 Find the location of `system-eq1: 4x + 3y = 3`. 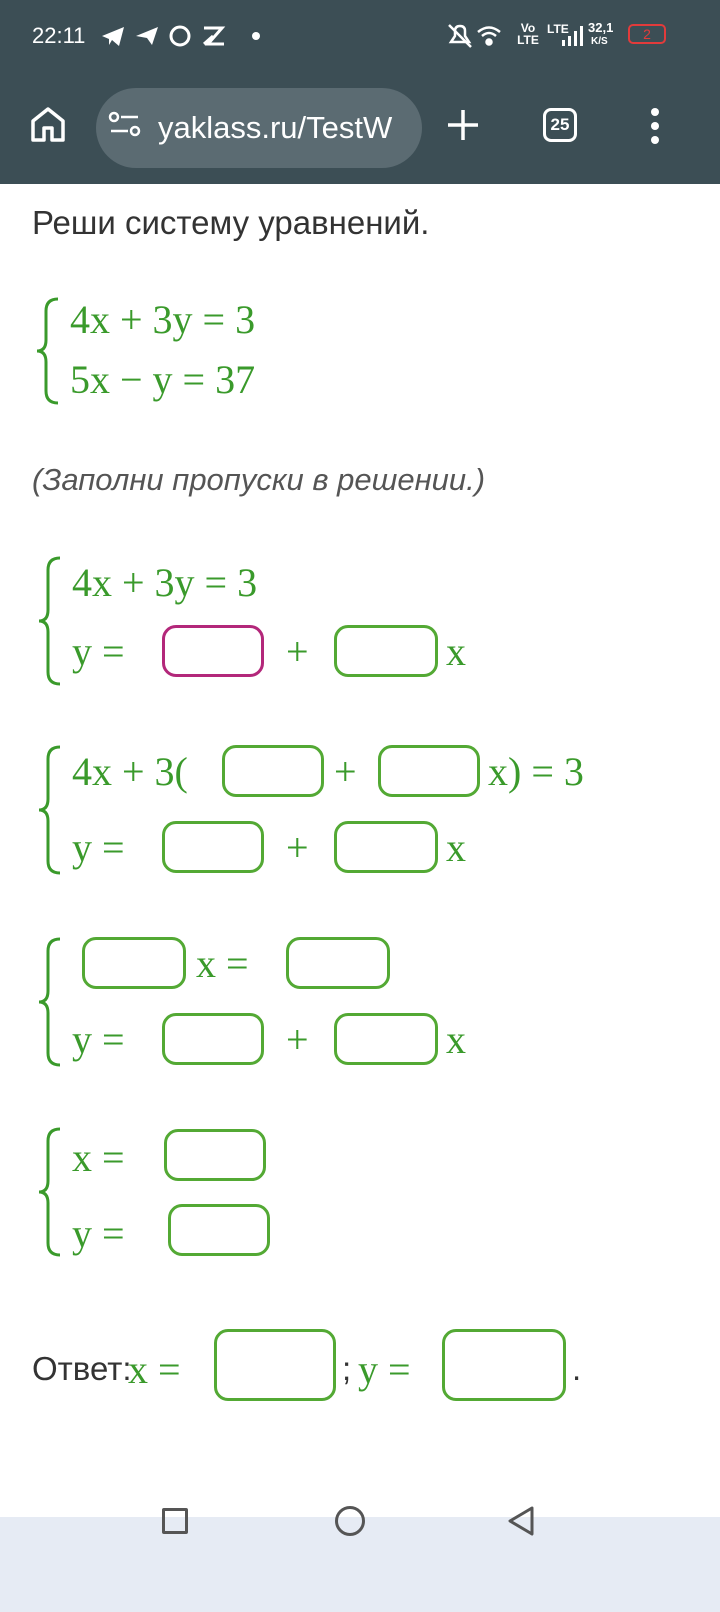

system-eq1: 4x + 3y = 3 is located at coordinates (163, 319).